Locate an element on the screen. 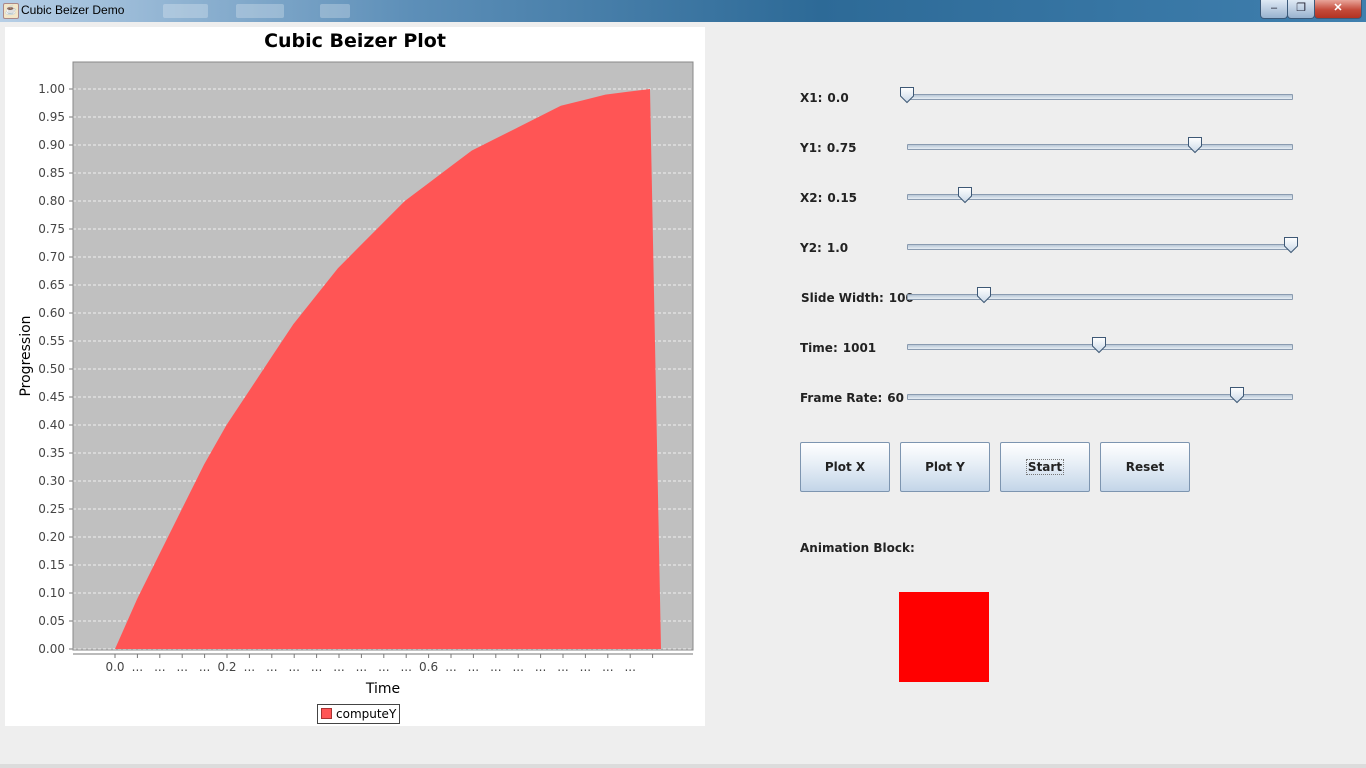 The height and width of the screenshot is (768, 1366). slider-value: 0.15 is located at coordinates (842, 198).